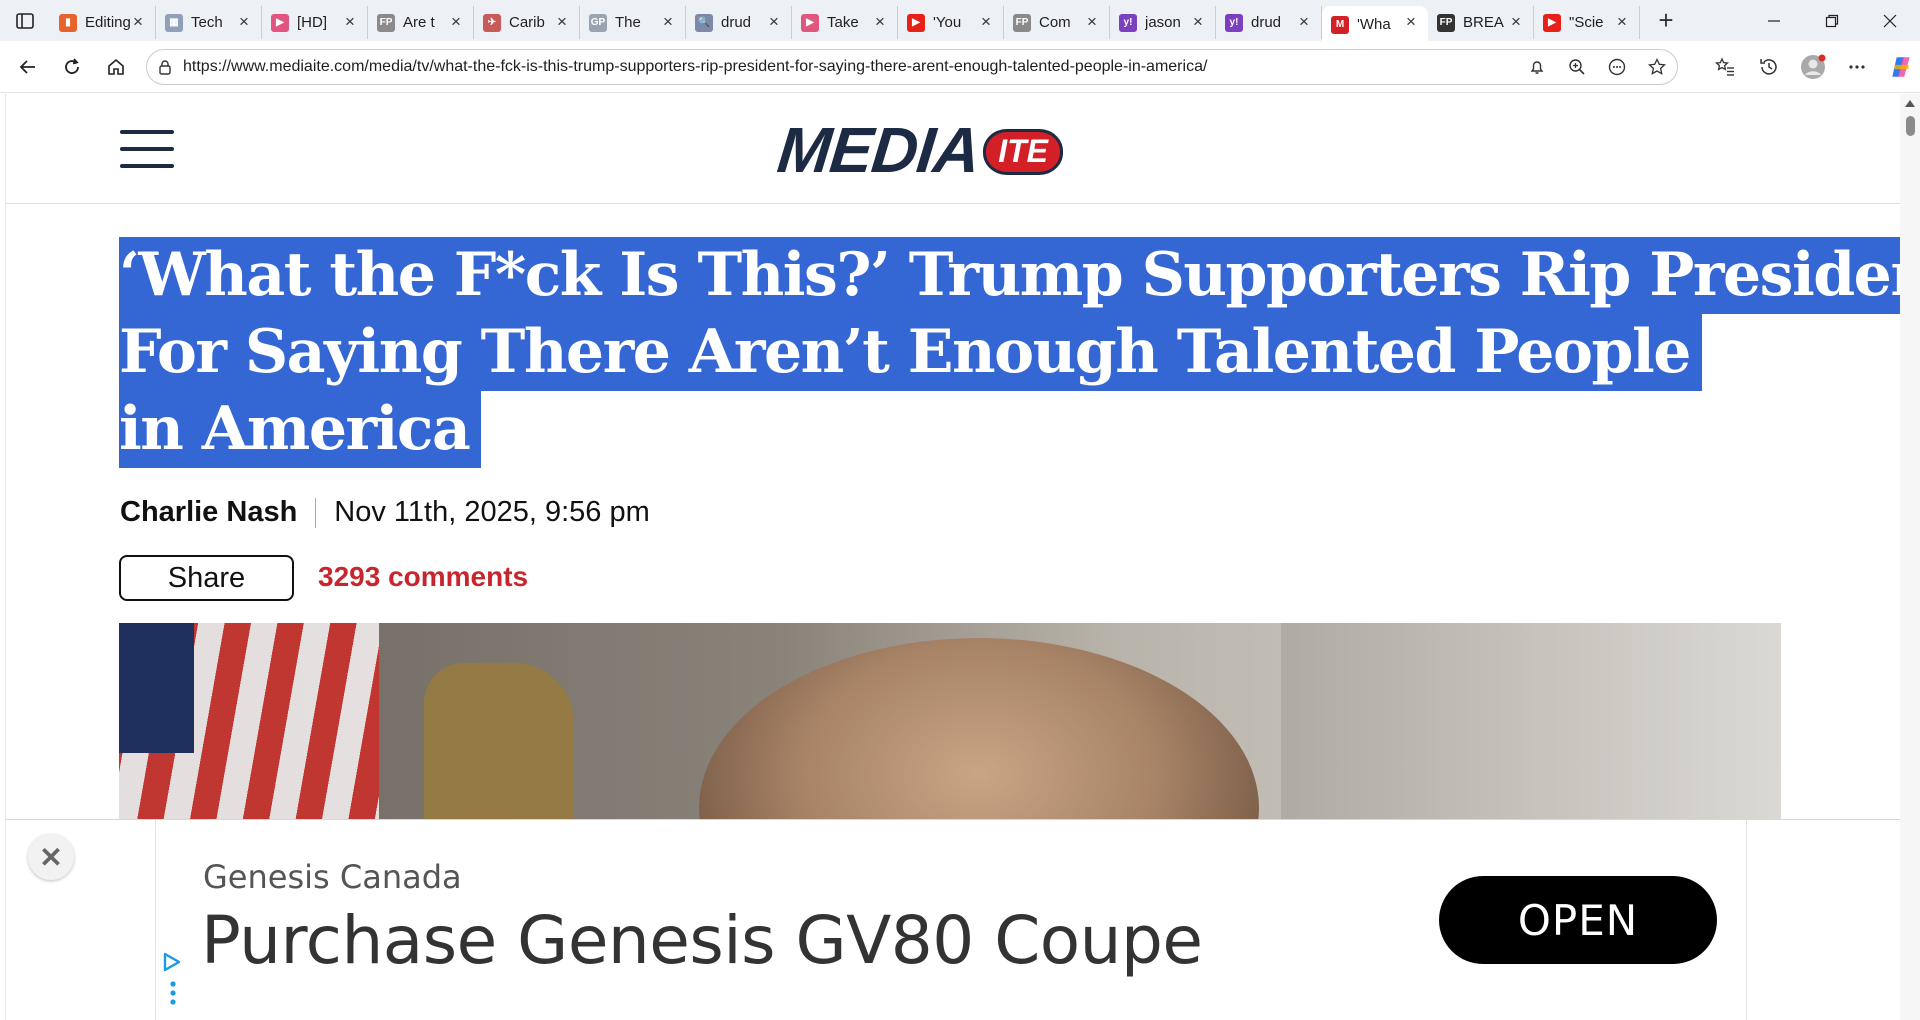 This screenshot has width=1920, height=1020. I want to click on browser-tab: ▮ Editing ×, so click(103, 22).